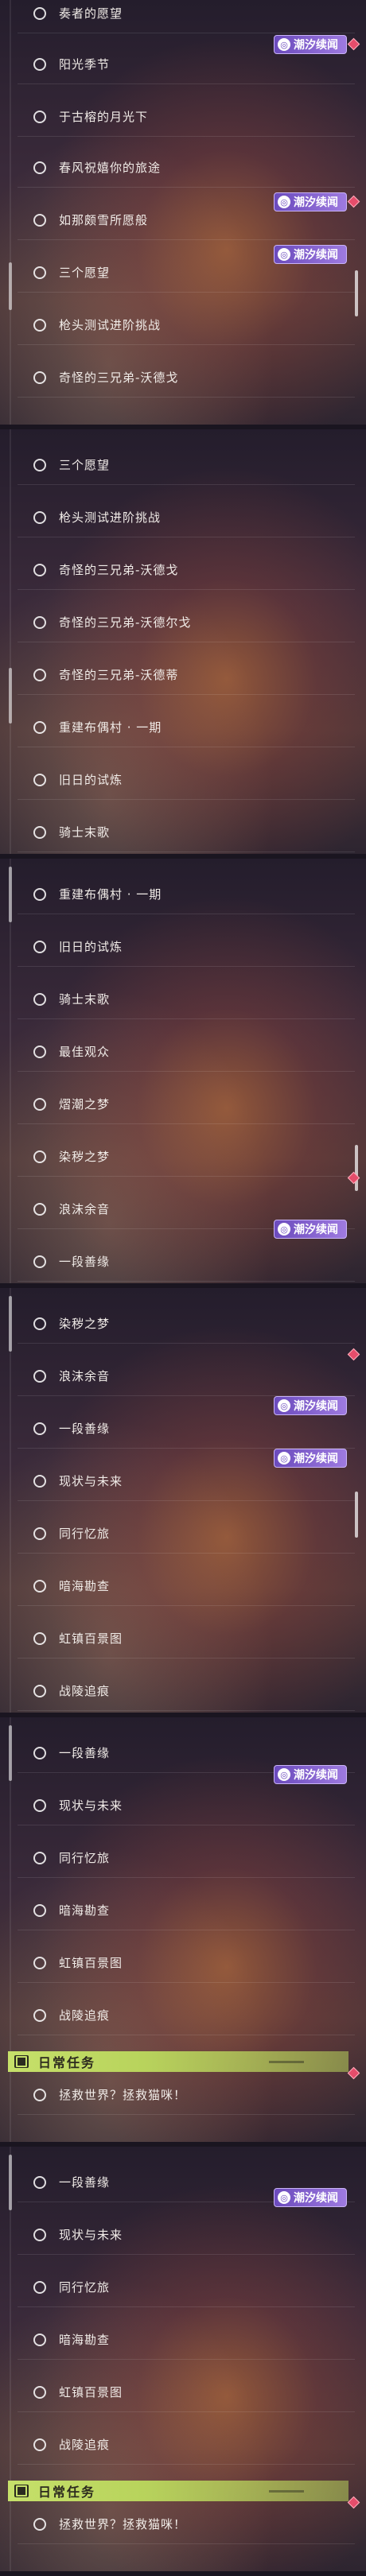  I want to click on quest-item: 熠潮之梦, so click(186, 1104).